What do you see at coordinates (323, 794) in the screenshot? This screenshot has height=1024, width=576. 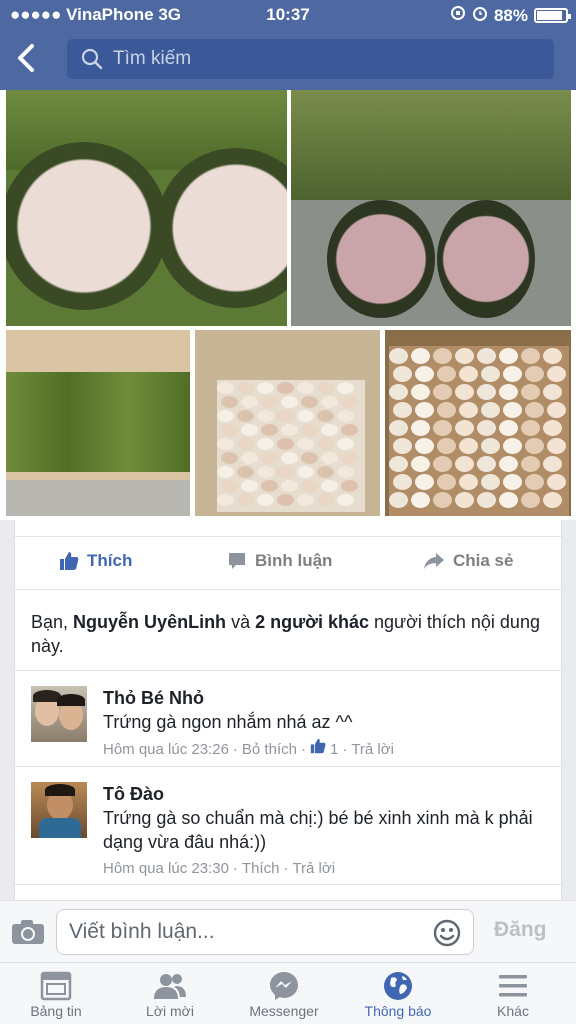 I see `comment-author: Tô Đào` at bounding box center [323, 794].